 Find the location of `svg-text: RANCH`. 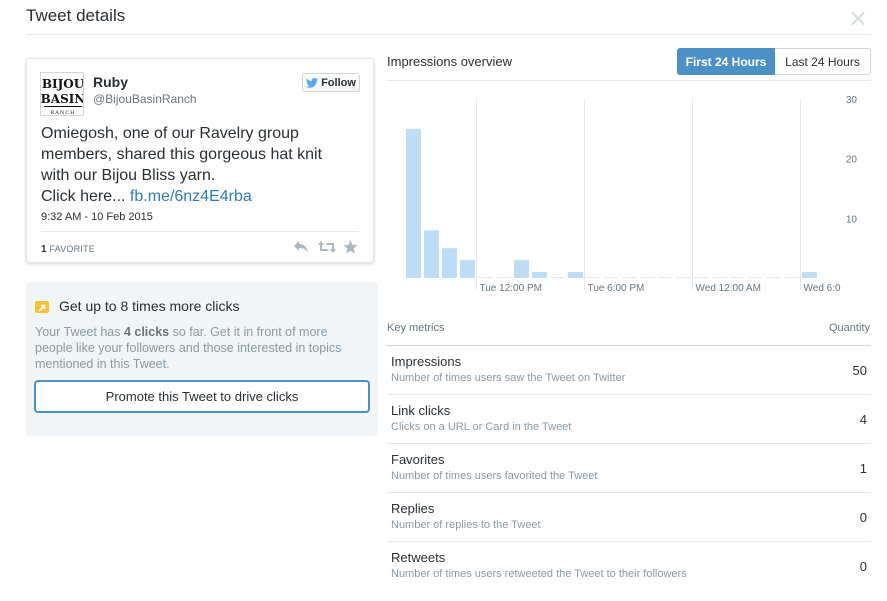

svg-text: RANCH is located at coordinates (63, 113).